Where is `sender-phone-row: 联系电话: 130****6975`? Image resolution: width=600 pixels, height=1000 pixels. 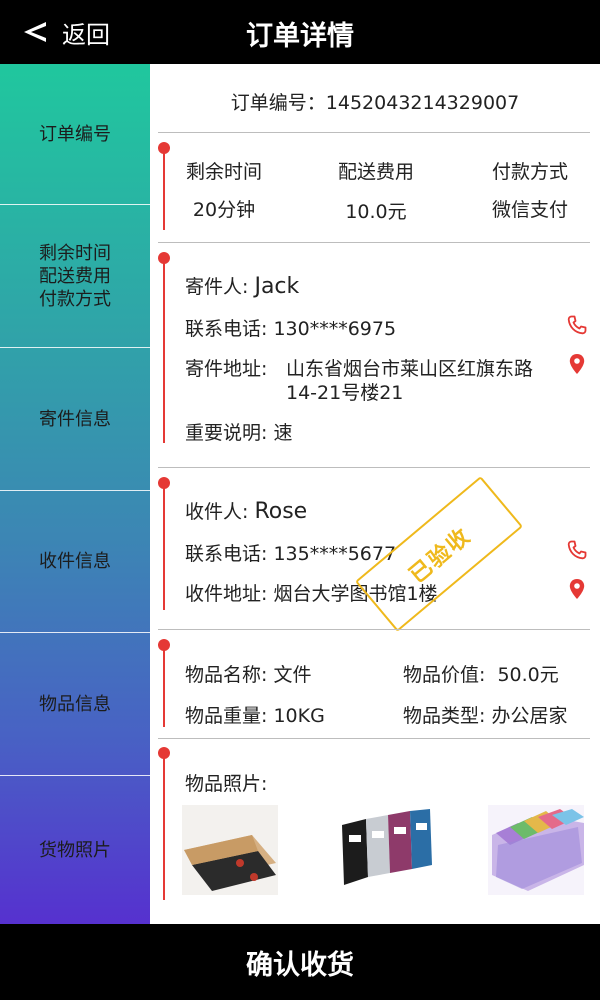
sender-phone-row: 联系电话: 130****6975 is located at coordinates (290, 327).